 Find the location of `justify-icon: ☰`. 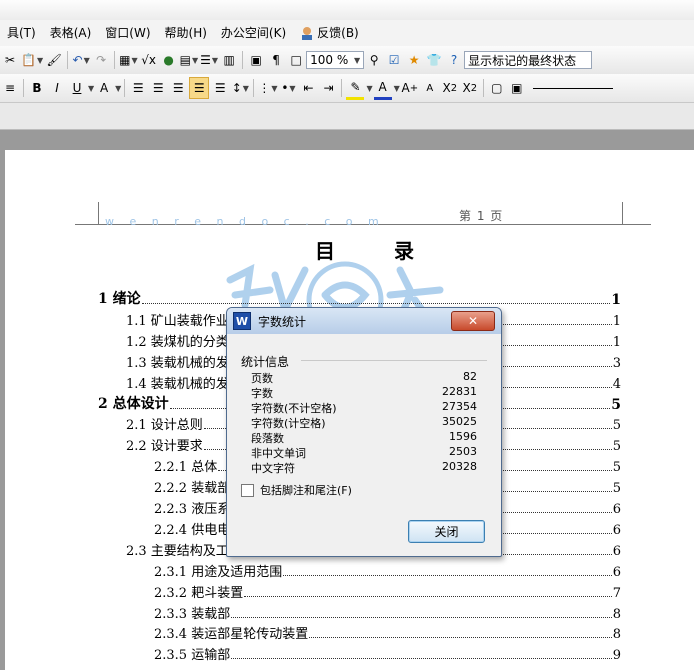

justify-icon: ☰ is located at coordinates (199, 88).